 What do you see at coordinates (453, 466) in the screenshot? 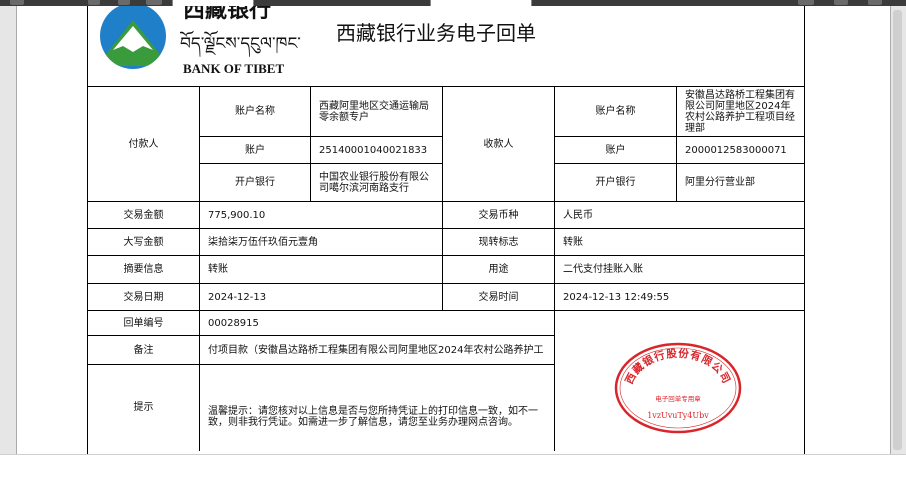
I see `viewer-bottom-area` at bounding box center [453, 466].